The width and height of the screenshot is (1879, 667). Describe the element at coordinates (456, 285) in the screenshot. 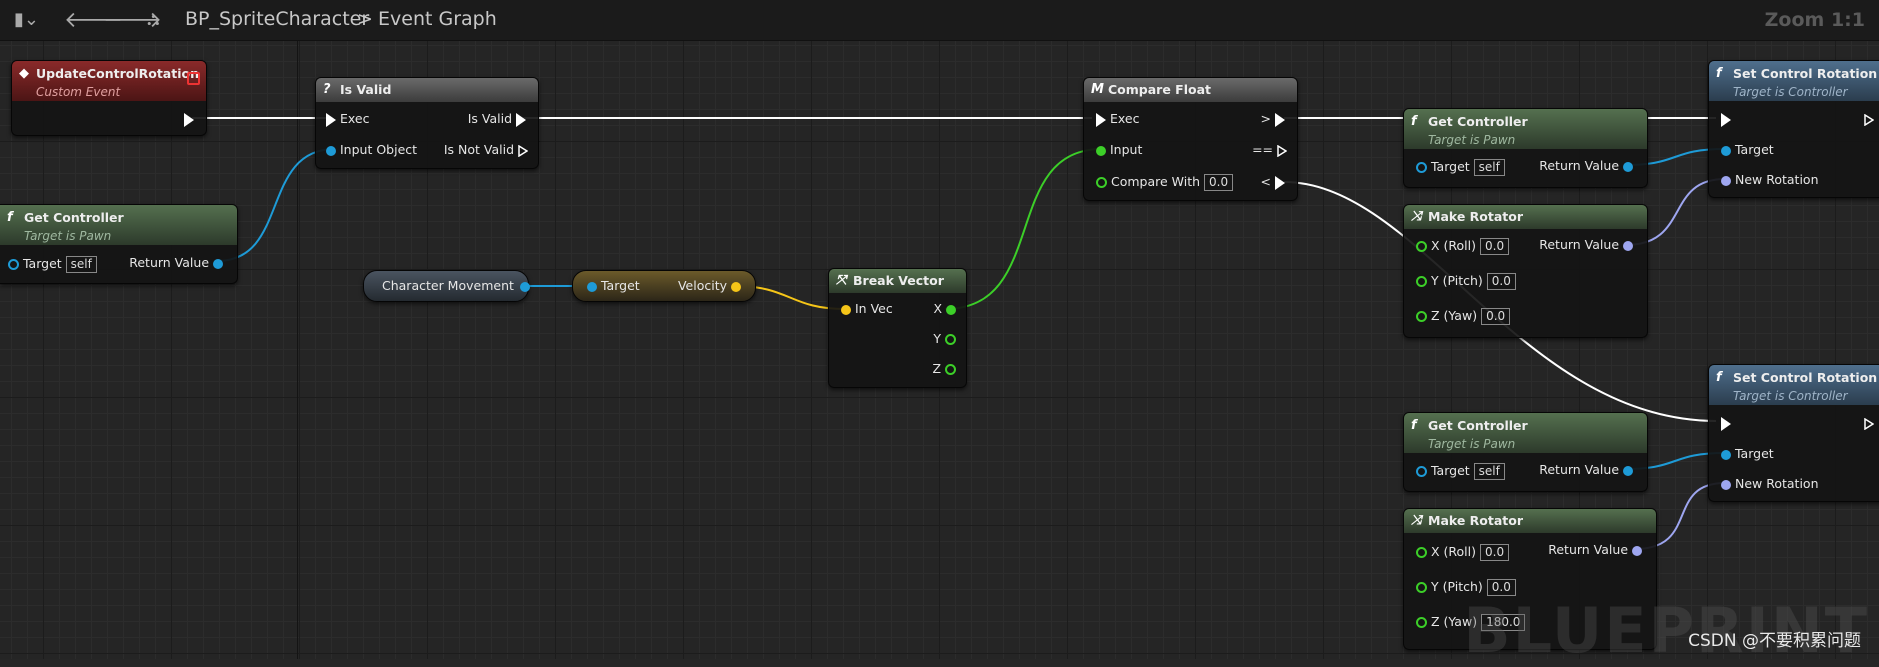

I see `character-movement-label: Character Movement` at that location.